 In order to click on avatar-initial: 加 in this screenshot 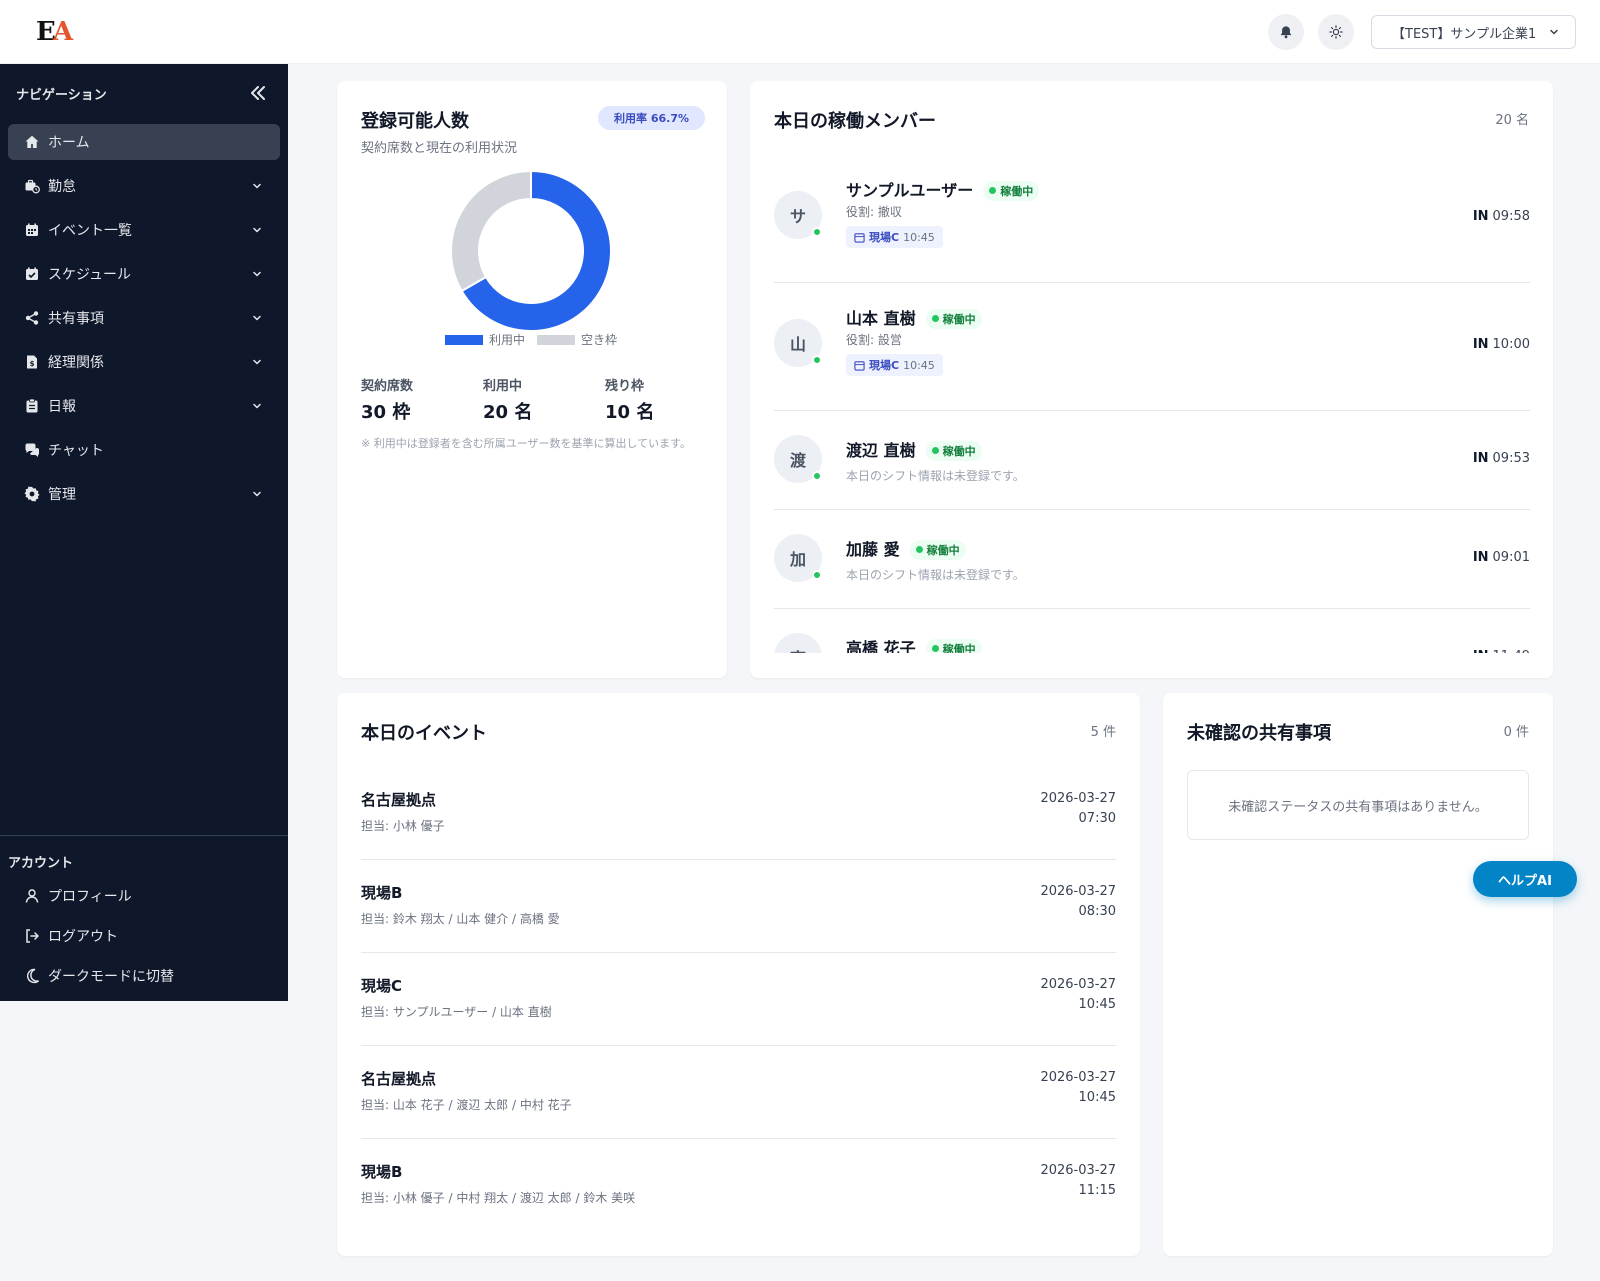, I will do `click(797, 559)`.